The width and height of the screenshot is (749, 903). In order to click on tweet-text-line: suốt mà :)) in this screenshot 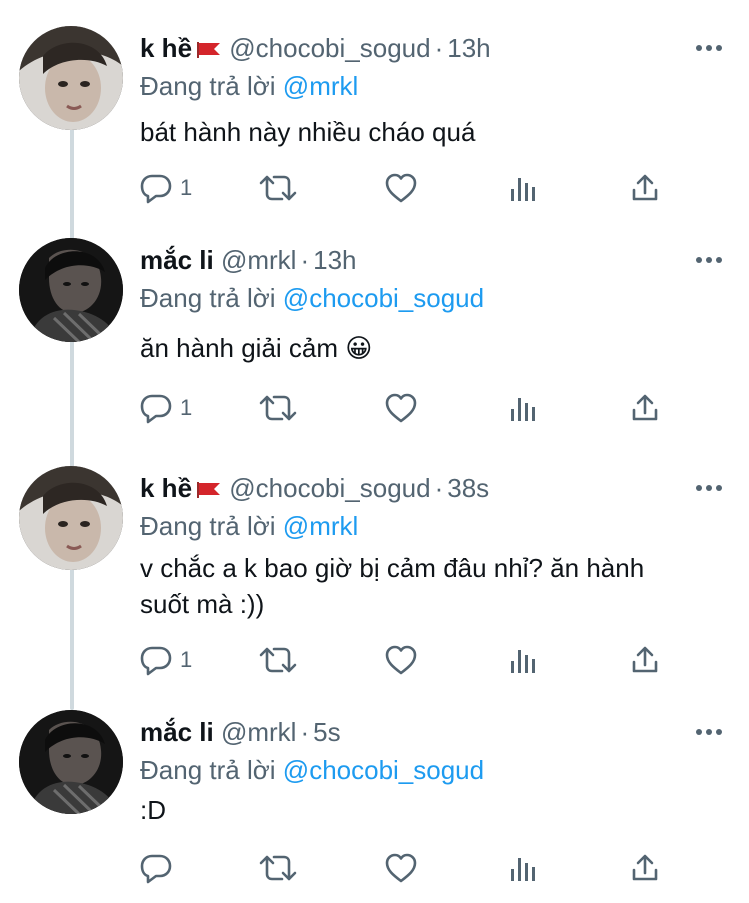, I will do `click(202, 604)`.